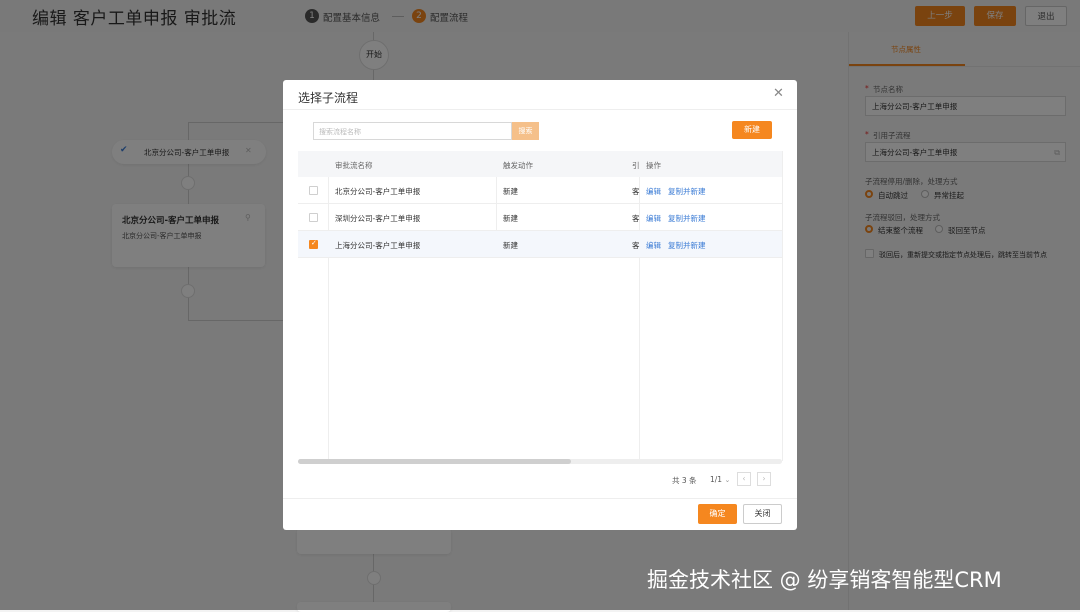  I want to click on close-button: 关闭, so click(762, 514).